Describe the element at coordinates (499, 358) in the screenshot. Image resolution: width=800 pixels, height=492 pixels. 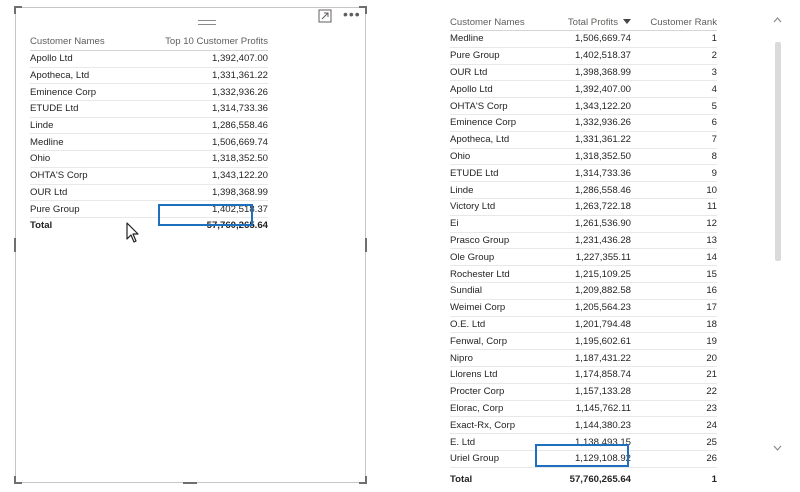
I see `customer-name-cell: Nipro` at that location.